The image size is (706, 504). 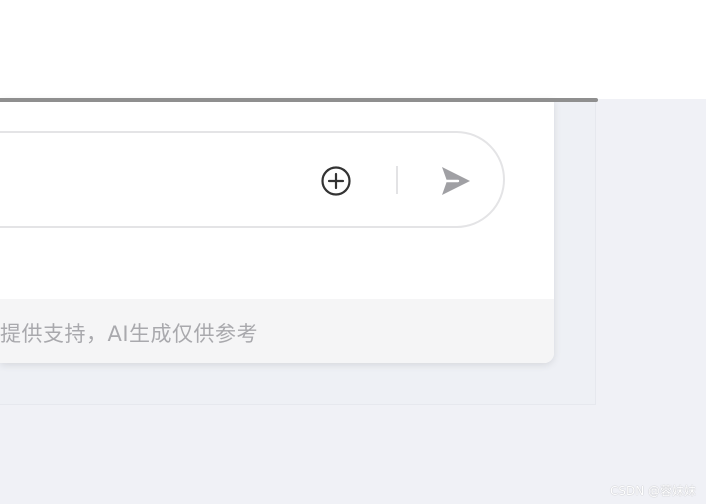 I want to click on paper-plane-icon, so click(x=456, y=181).